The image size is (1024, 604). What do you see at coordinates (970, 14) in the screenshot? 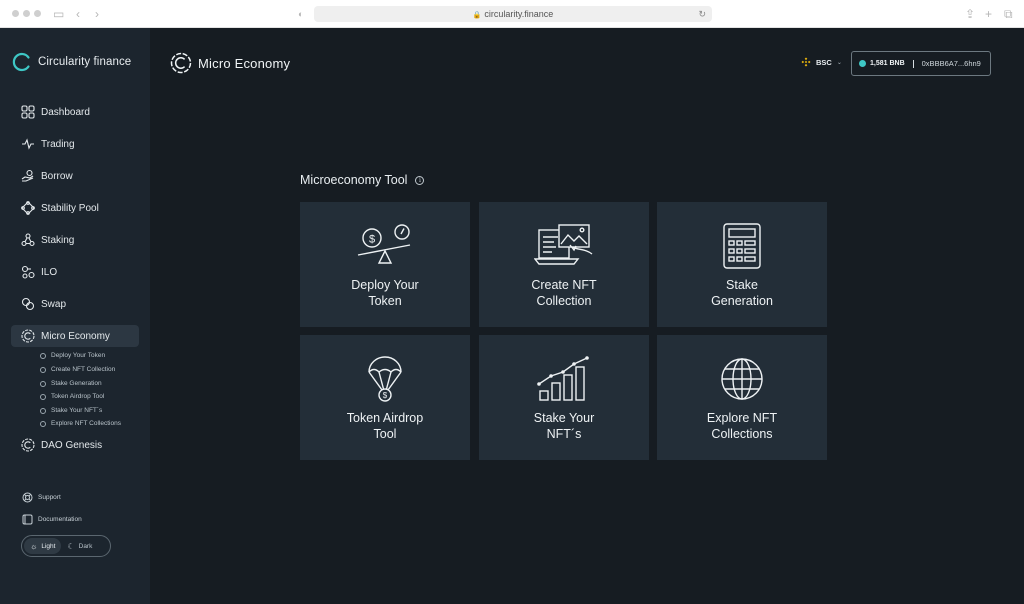
I see `share-icon: ⇪` at bounding box center [970, 14].